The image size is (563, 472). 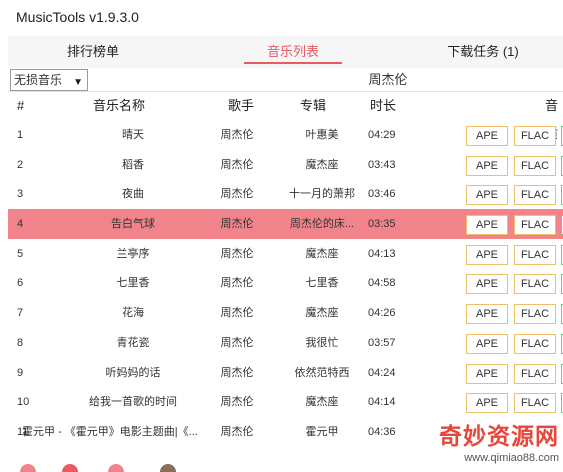 What do you see at coordinates (322, 372) in the screenshot?
I see `row-album: 依然范特西` at bounding box center [322, 372].